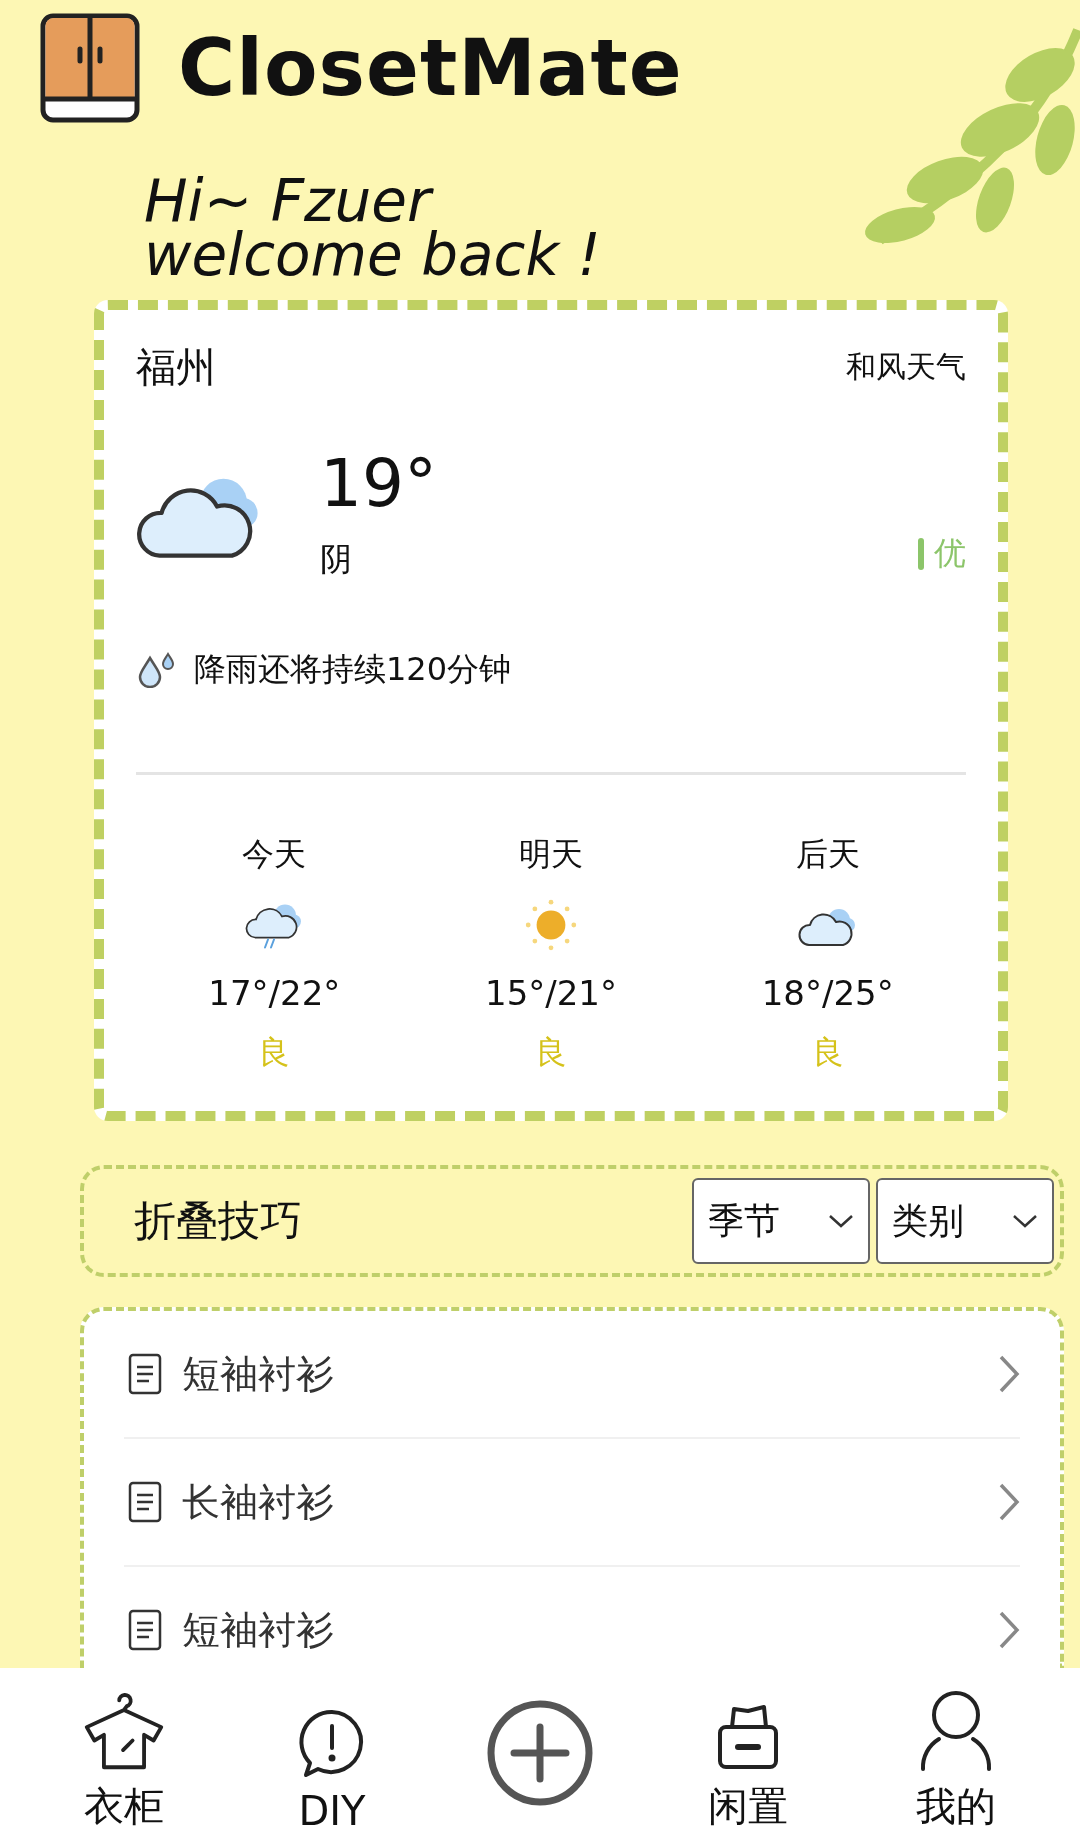  Describe the element at coordinates (176, 367) in the screenshot. I see `city-name: 福州` at that location.